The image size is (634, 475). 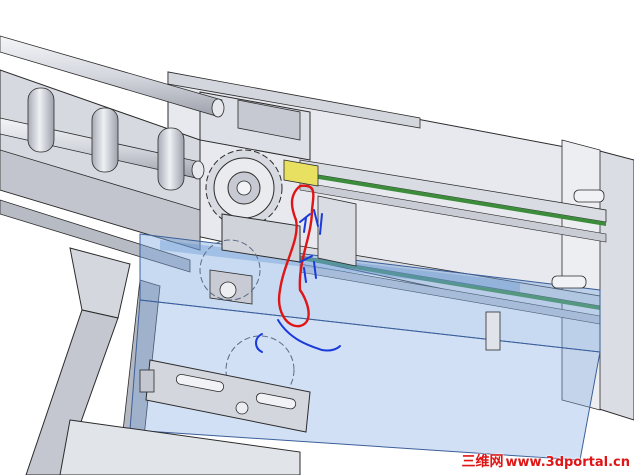 What do you see at coordinates (337, 231) in the screenshot?
I see `side-bracket` at bounding box center [337, 231].